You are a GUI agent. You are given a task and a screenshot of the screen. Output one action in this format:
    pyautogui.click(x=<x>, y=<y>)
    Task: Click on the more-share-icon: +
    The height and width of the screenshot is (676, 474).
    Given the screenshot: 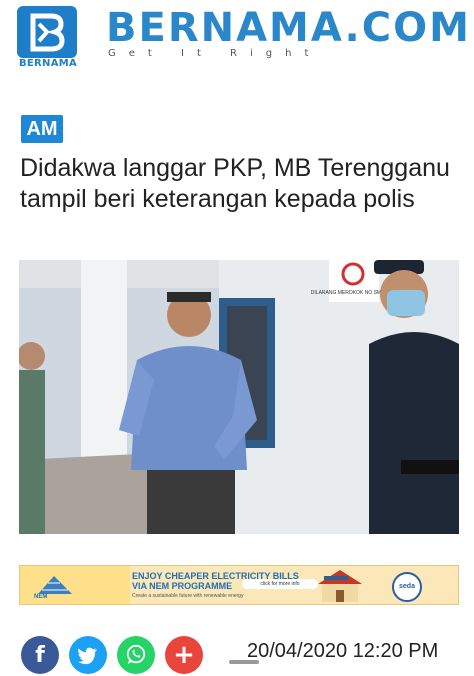 What is the action you would take?
    pyautogui.click(x=184, y=655)
    